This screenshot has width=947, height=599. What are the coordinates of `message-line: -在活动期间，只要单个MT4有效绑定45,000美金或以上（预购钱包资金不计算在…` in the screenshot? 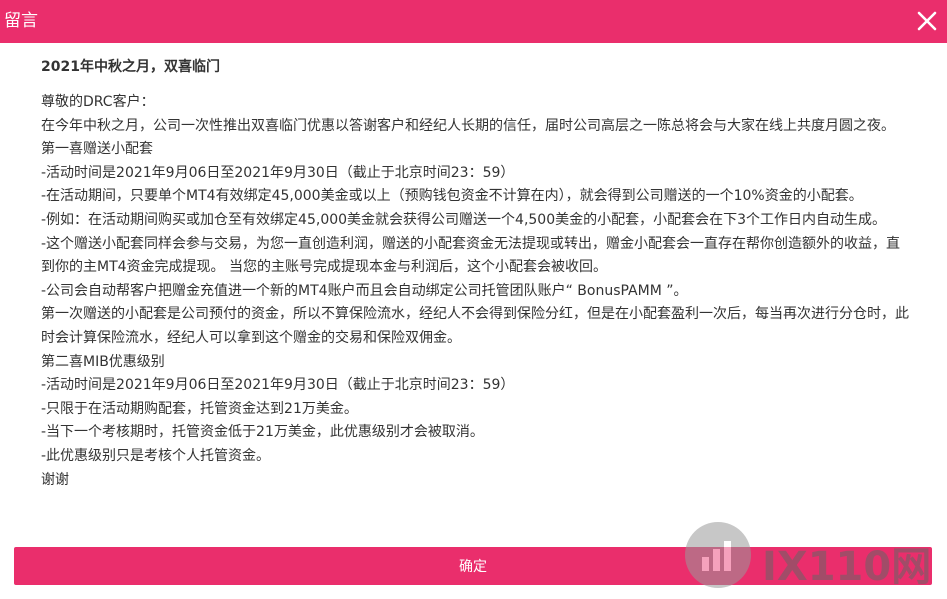 It's located at (452, 196).